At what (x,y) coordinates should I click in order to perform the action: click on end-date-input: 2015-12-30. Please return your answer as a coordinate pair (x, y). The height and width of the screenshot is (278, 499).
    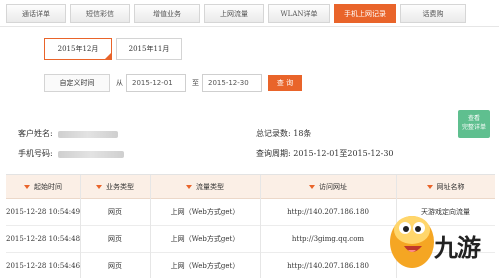
    Looking at the image, I should click on (232, 83).